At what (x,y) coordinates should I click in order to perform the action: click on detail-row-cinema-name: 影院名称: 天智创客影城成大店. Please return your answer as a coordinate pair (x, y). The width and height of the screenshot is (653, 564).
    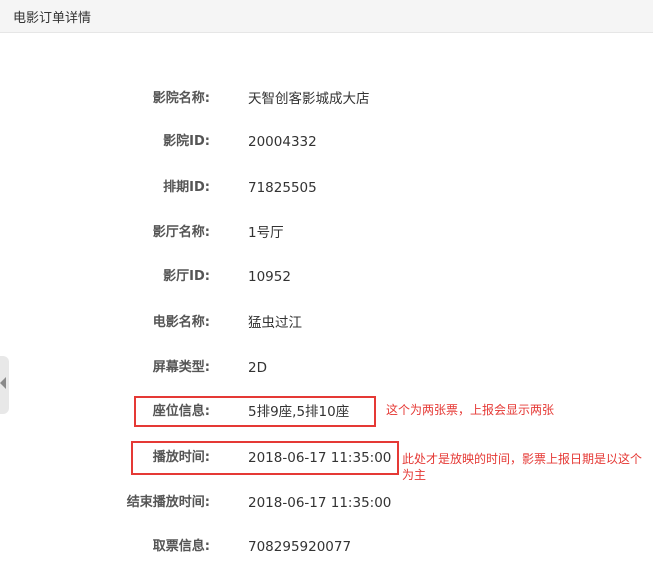
    Looking at the image, I should click on (326, 99).